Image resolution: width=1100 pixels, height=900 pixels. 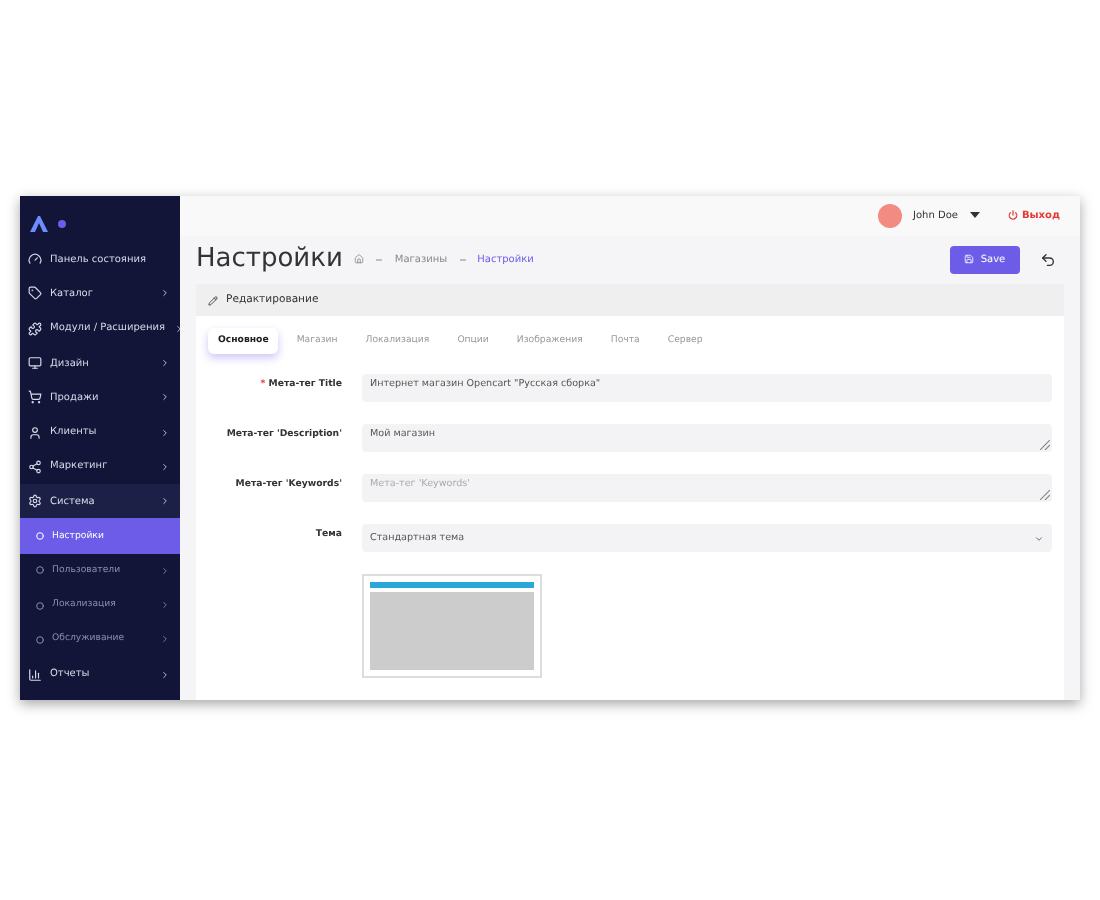 I want to click on chevron-down-icon, so click(x=1039, y=538).